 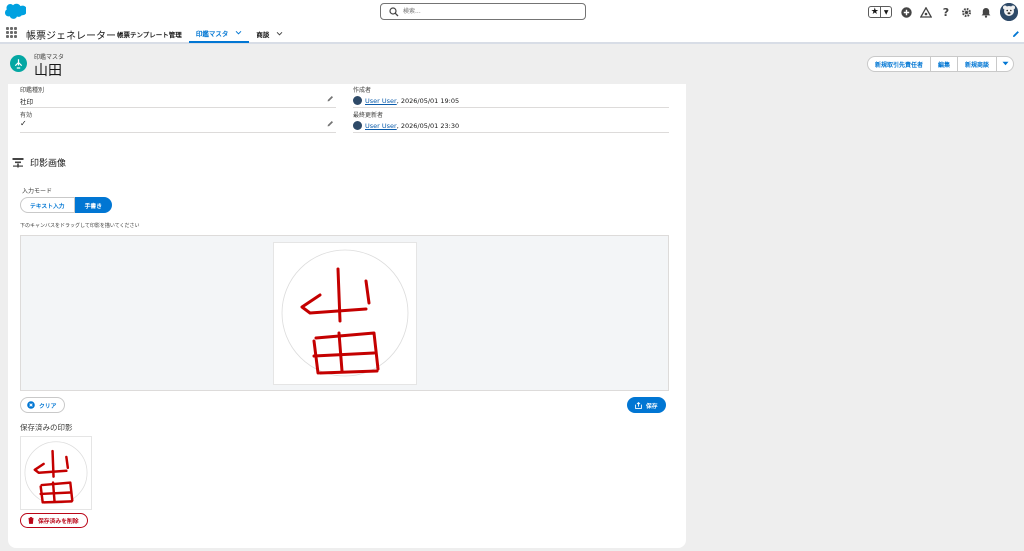 I want to click on salesforce-logo, so click(x=15, y=11).